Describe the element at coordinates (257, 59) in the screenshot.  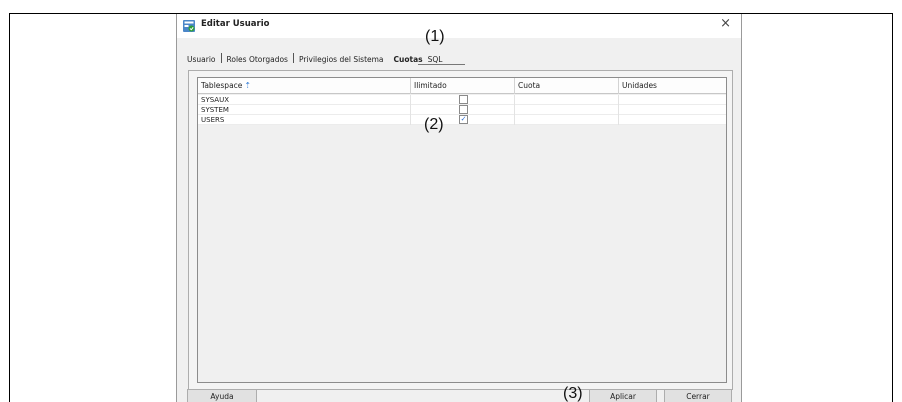
I see `tab-roles-otorgados: Roles Otorgados` at that location.